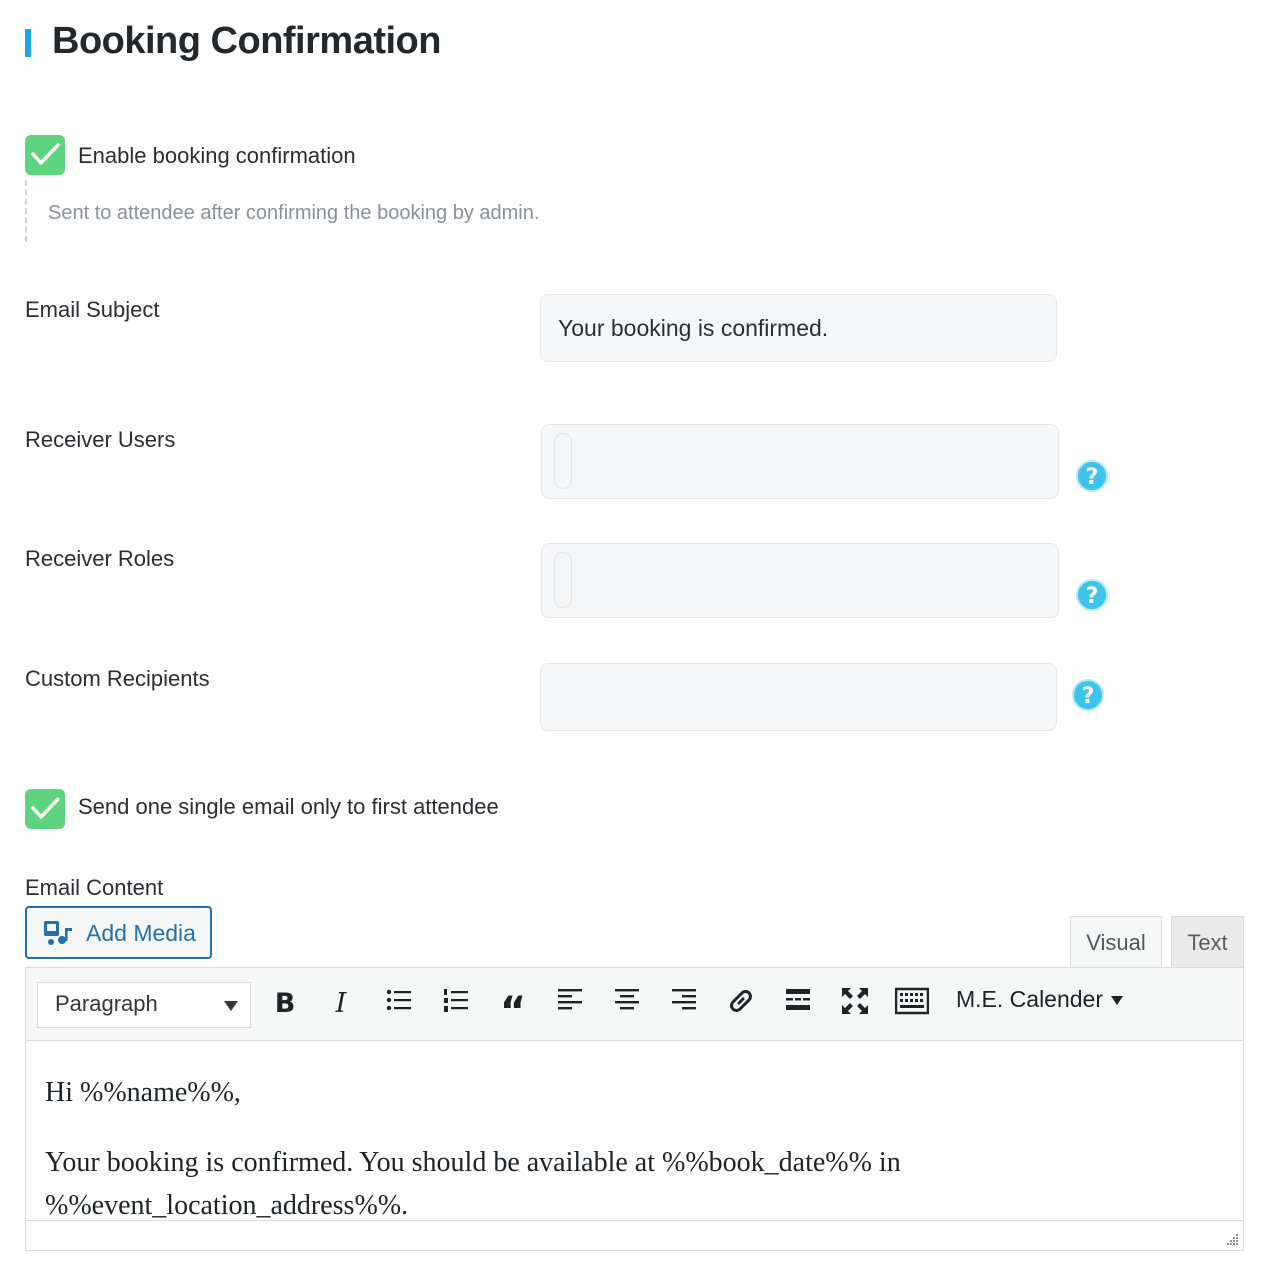  I want to click on media-icon, so click(58, 933).